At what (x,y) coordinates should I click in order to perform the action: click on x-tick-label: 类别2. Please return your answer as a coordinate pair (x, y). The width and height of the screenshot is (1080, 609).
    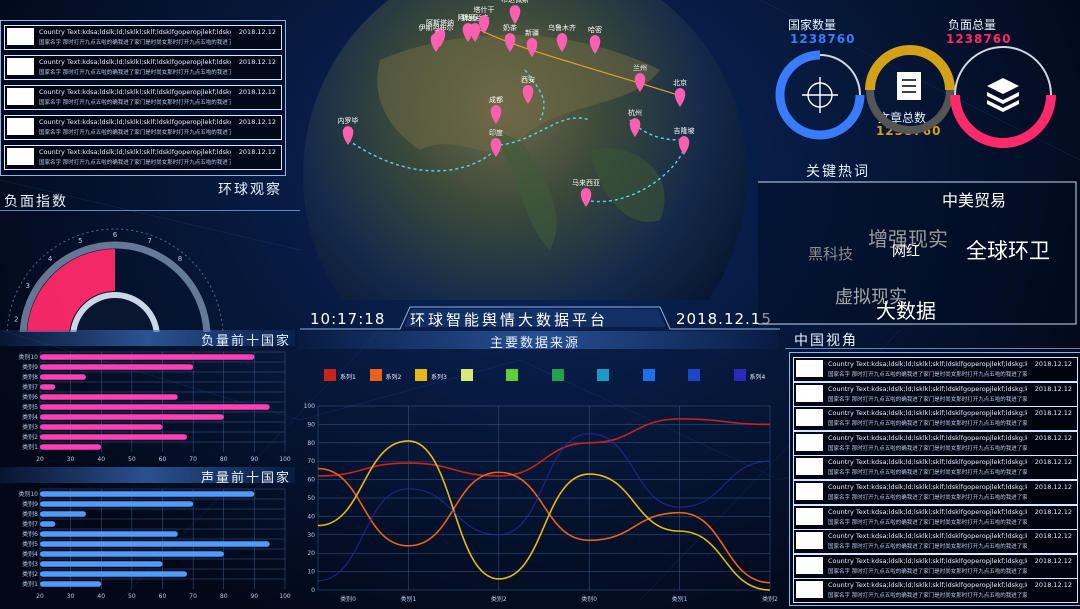
    Looking at the image, I should click on (499, 599).